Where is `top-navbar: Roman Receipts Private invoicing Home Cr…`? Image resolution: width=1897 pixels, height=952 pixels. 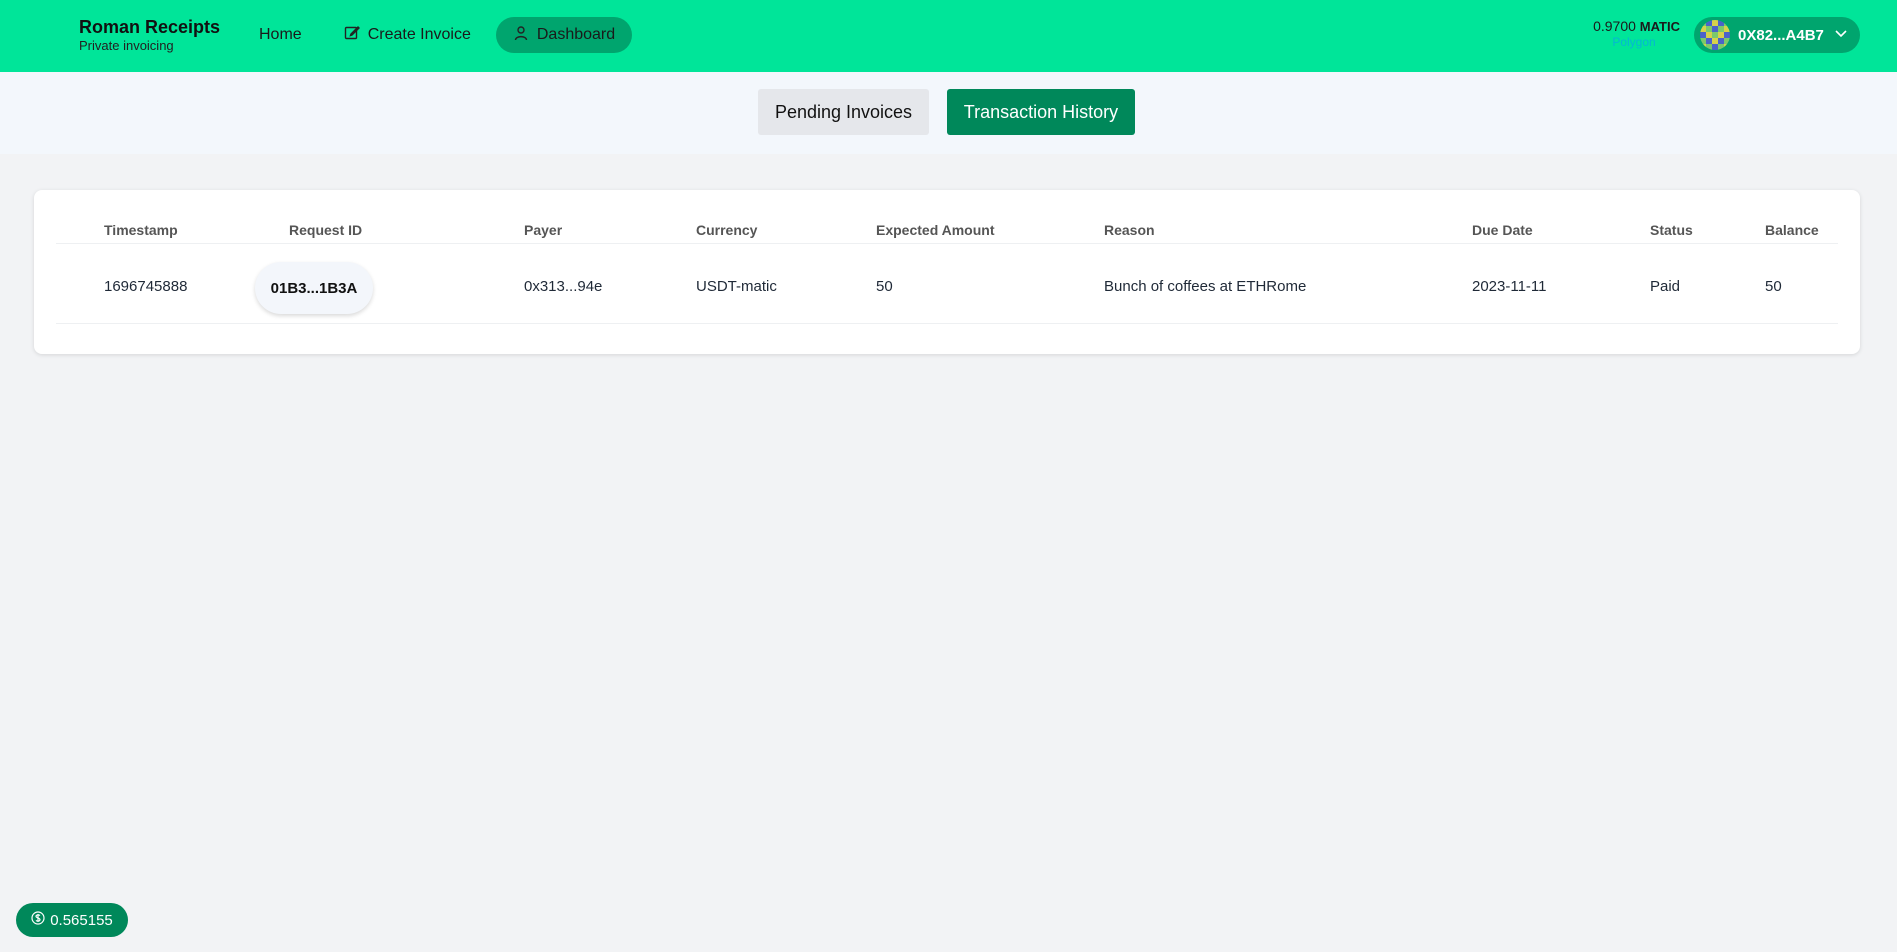 top-navbar: Roman Receipts Private invoicing Home Cr… is located at coordinates (948, 36).